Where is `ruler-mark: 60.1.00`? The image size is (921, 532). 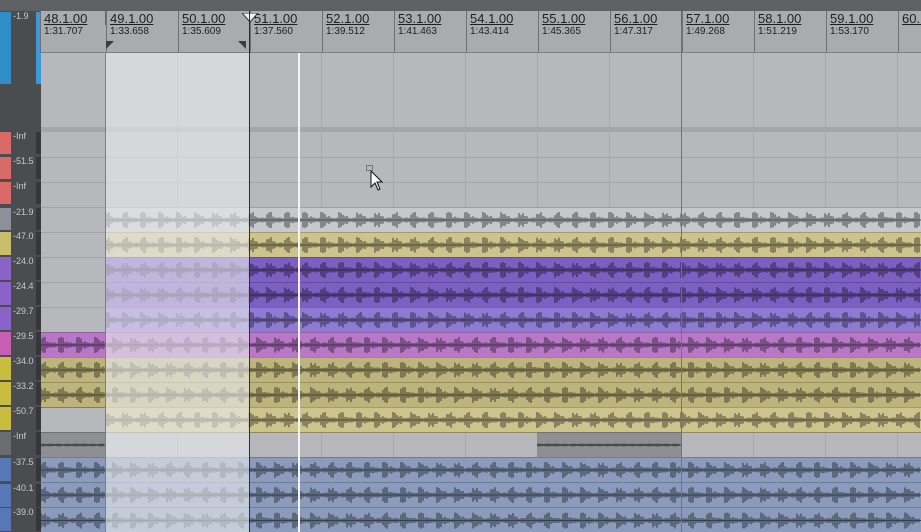
ruler-mark: 60.1.00 is located at coordinates (909, 31).